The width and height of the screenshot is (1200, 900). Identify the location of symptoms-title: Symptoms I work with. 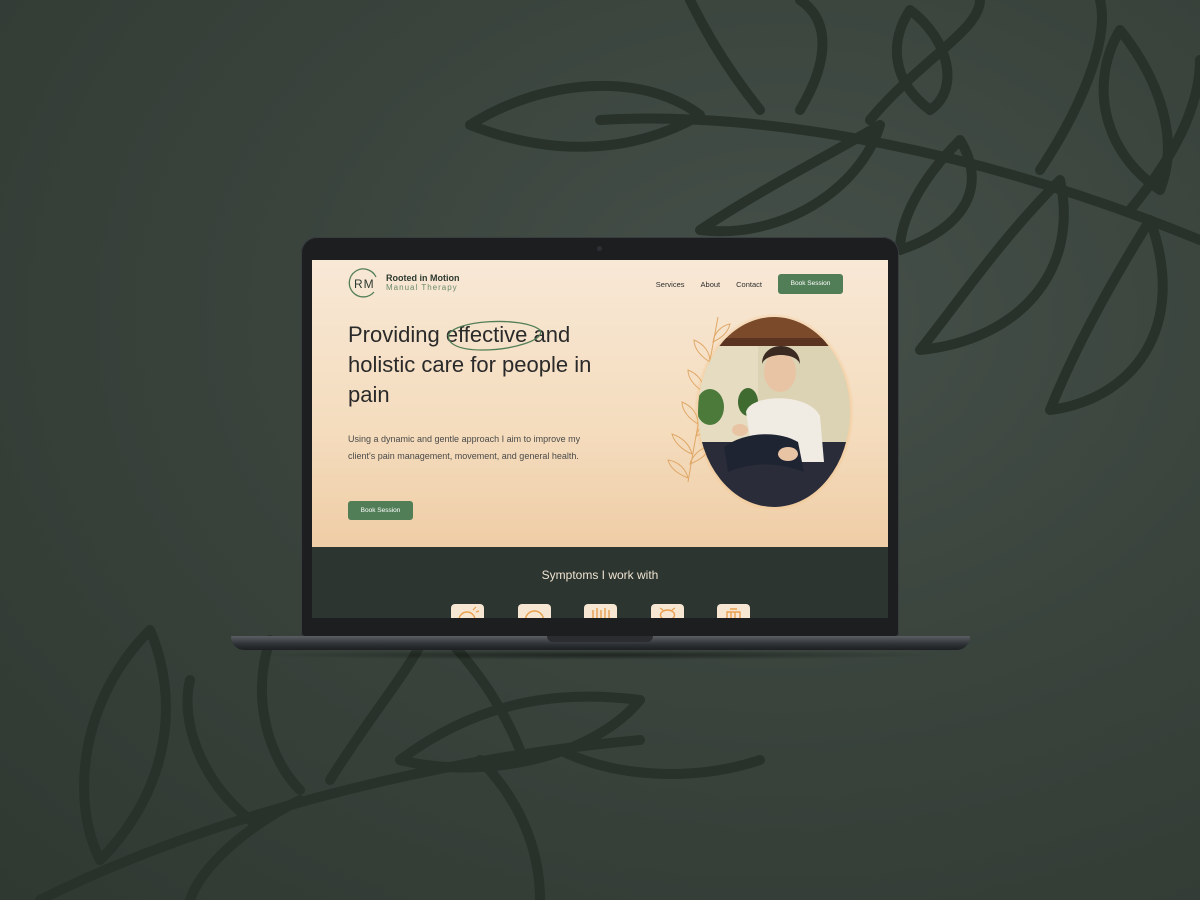
(600, 575).